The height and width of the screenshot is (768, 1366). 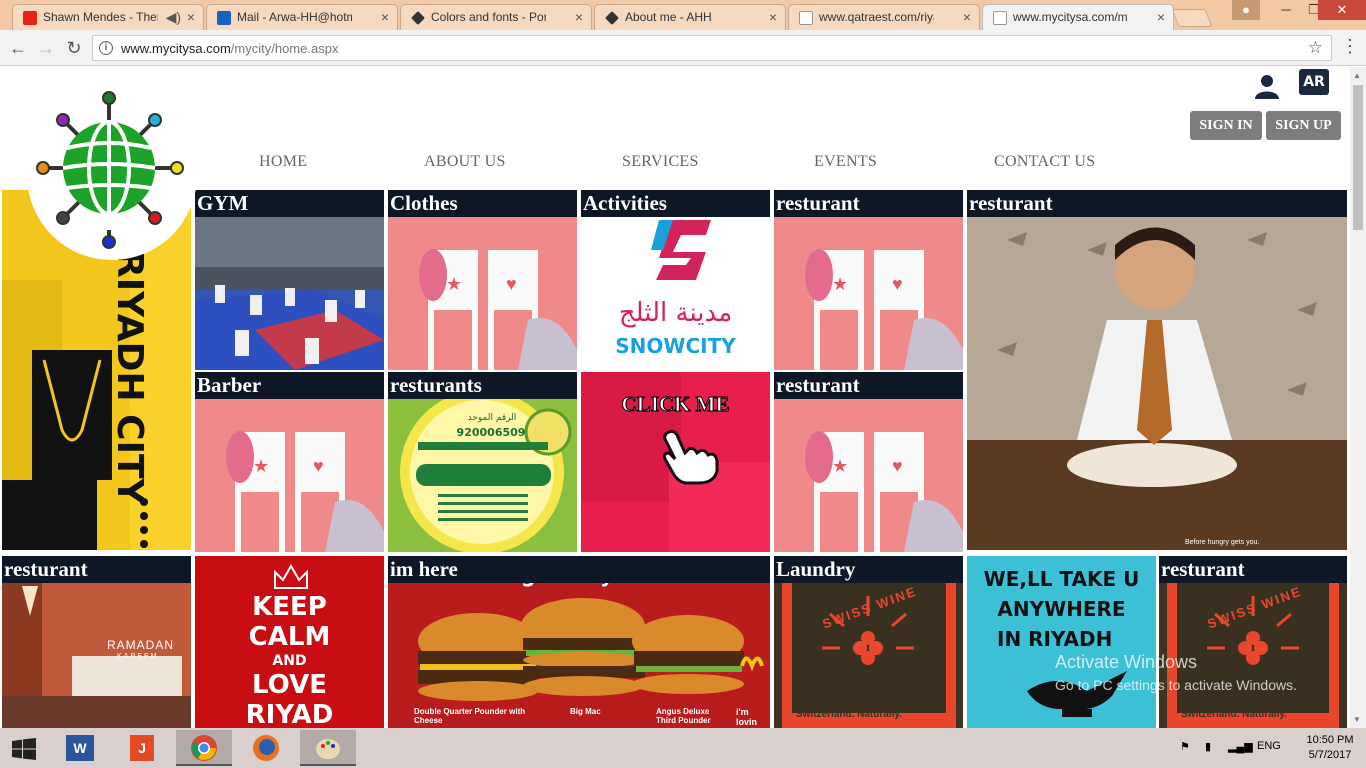 What do you see at coordinates (1357, 75) in the screenshot?
I see `scroll-up-arrow-icon: ▲` at bounding box center [1357, 75].